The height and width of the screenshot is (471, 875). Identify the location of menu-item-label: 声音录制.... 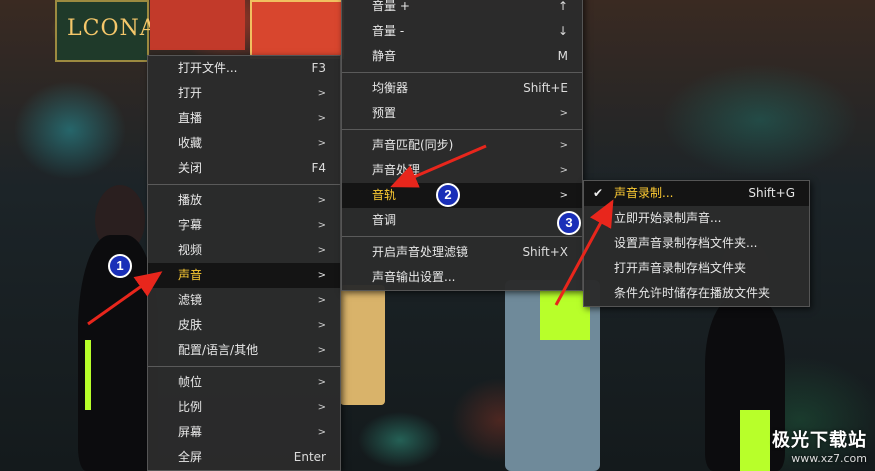
(644, 193).